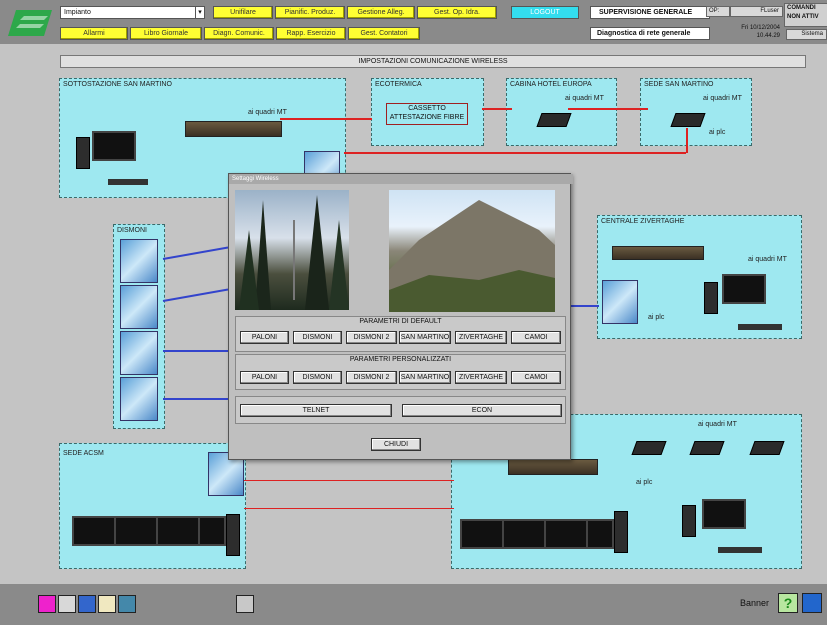 This screenshot has width=827, height=625. What do you see at coordinates (425, 337) in the screenshot?
I see `default-san-martino-button: SAN MARTINO` at bounding box center [425, 337].